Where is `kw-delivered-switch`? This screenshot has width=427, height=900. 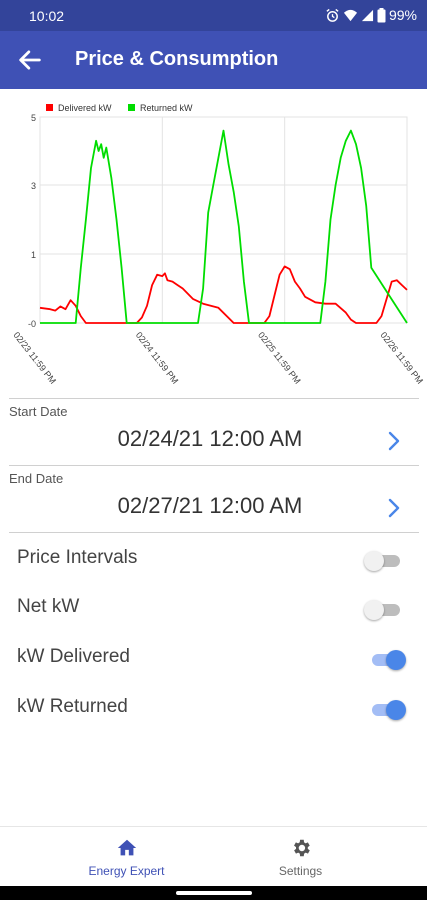
kw-delivered-switch is located at coordinates (386, 660).